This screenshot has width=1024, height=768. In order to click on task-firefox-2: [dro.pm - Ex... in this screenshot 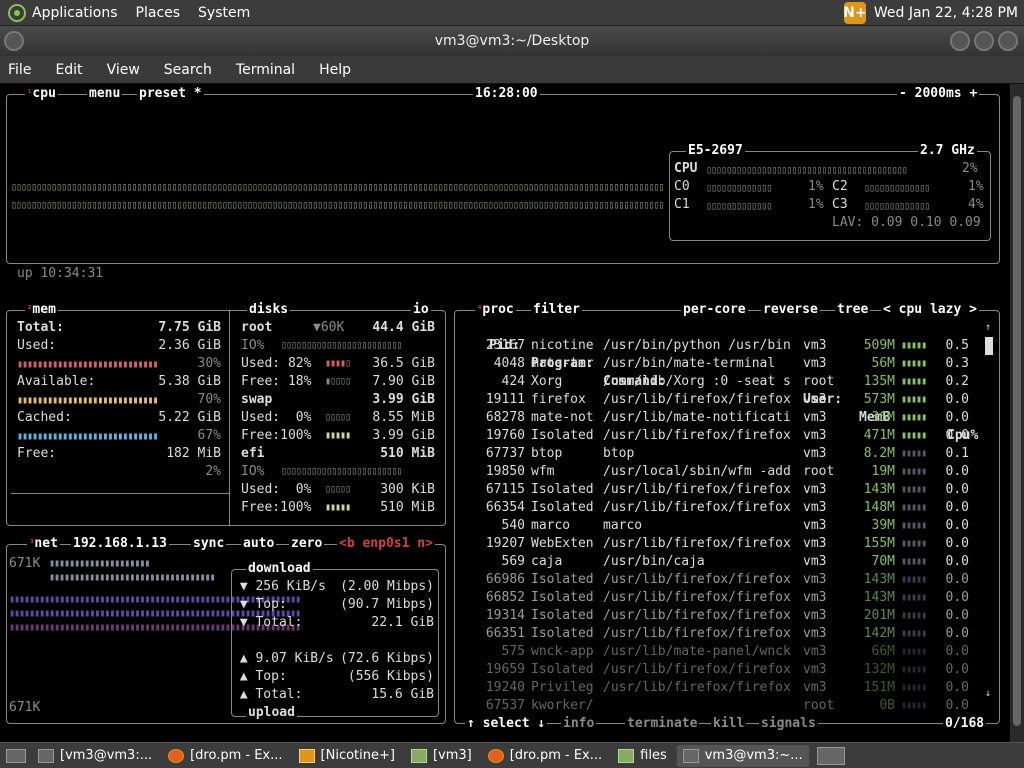, I will do `click(545, 756)`.